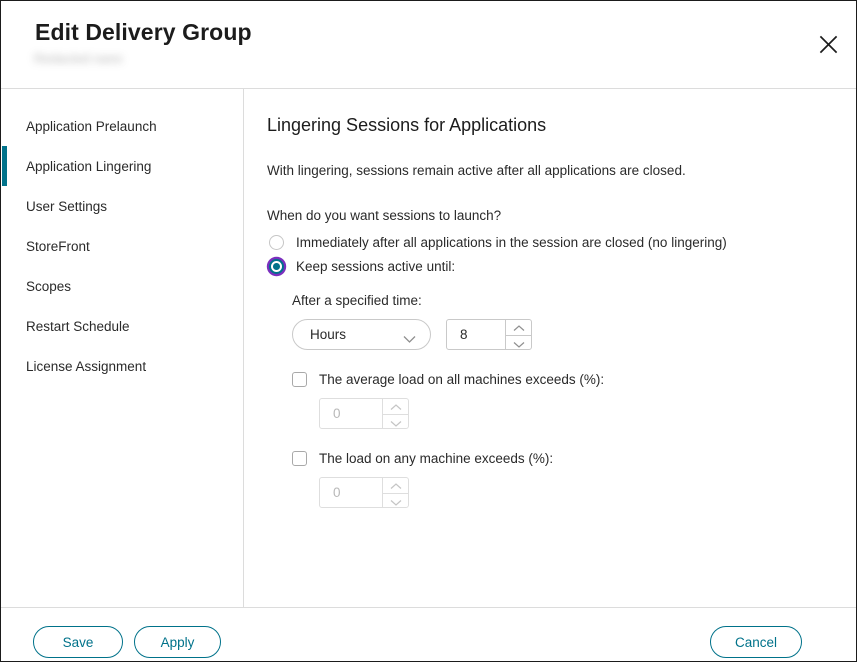 This screenshot has height=662, width=857. What do you see at coordinates (328, 334) in the screenshot?
I see `time-unit-select-value: Hours` at bounding box center [328, 334].